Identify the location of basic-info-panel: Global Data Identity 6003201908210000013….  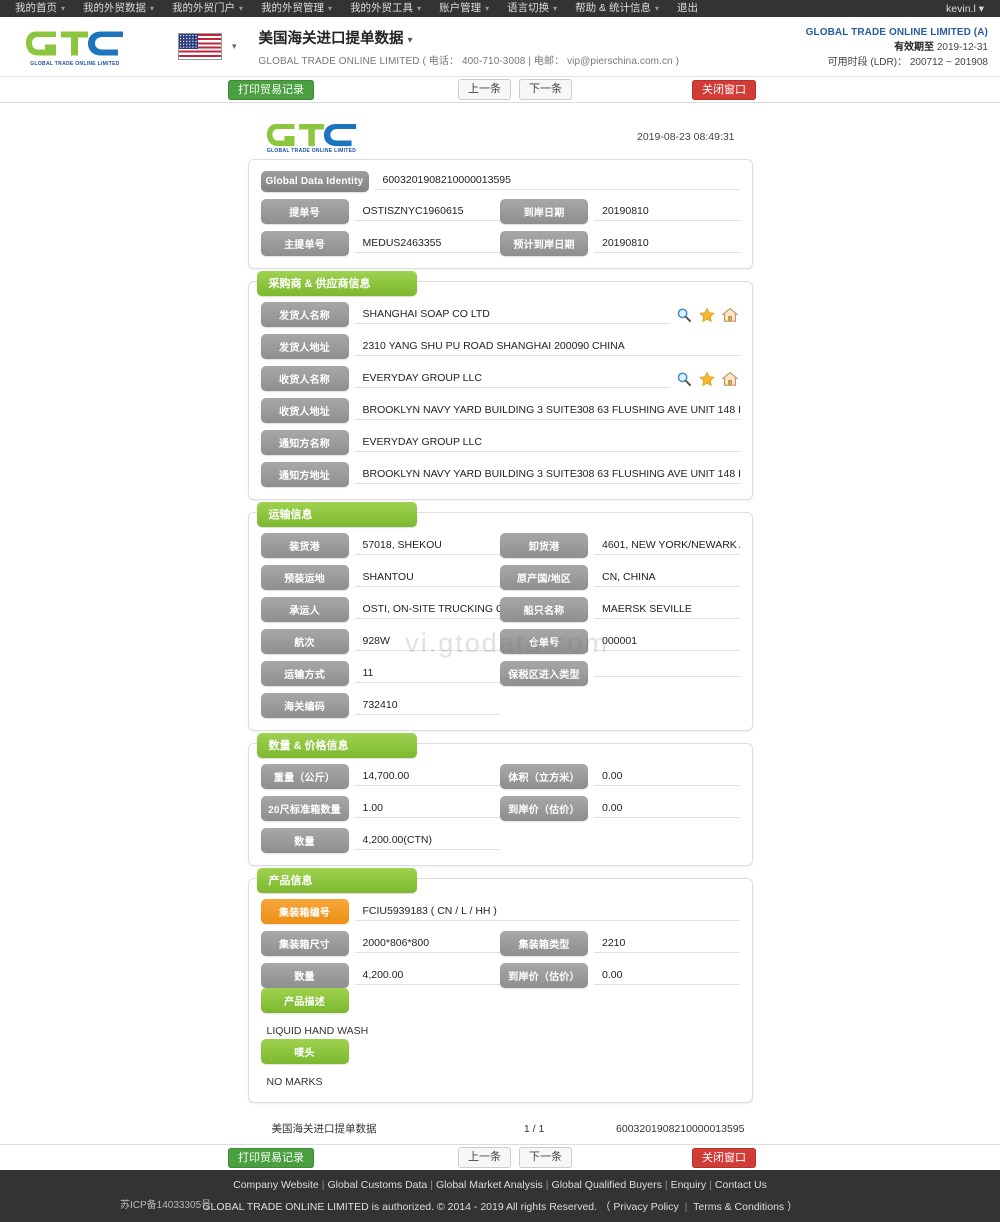
(500, 214).